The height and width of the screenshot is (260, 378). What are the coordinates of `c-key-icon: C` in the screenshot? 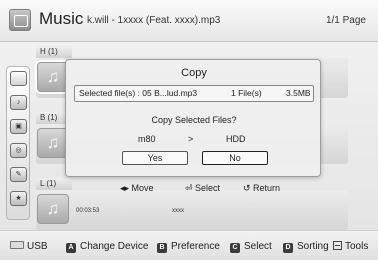 It's located at (235, 248).